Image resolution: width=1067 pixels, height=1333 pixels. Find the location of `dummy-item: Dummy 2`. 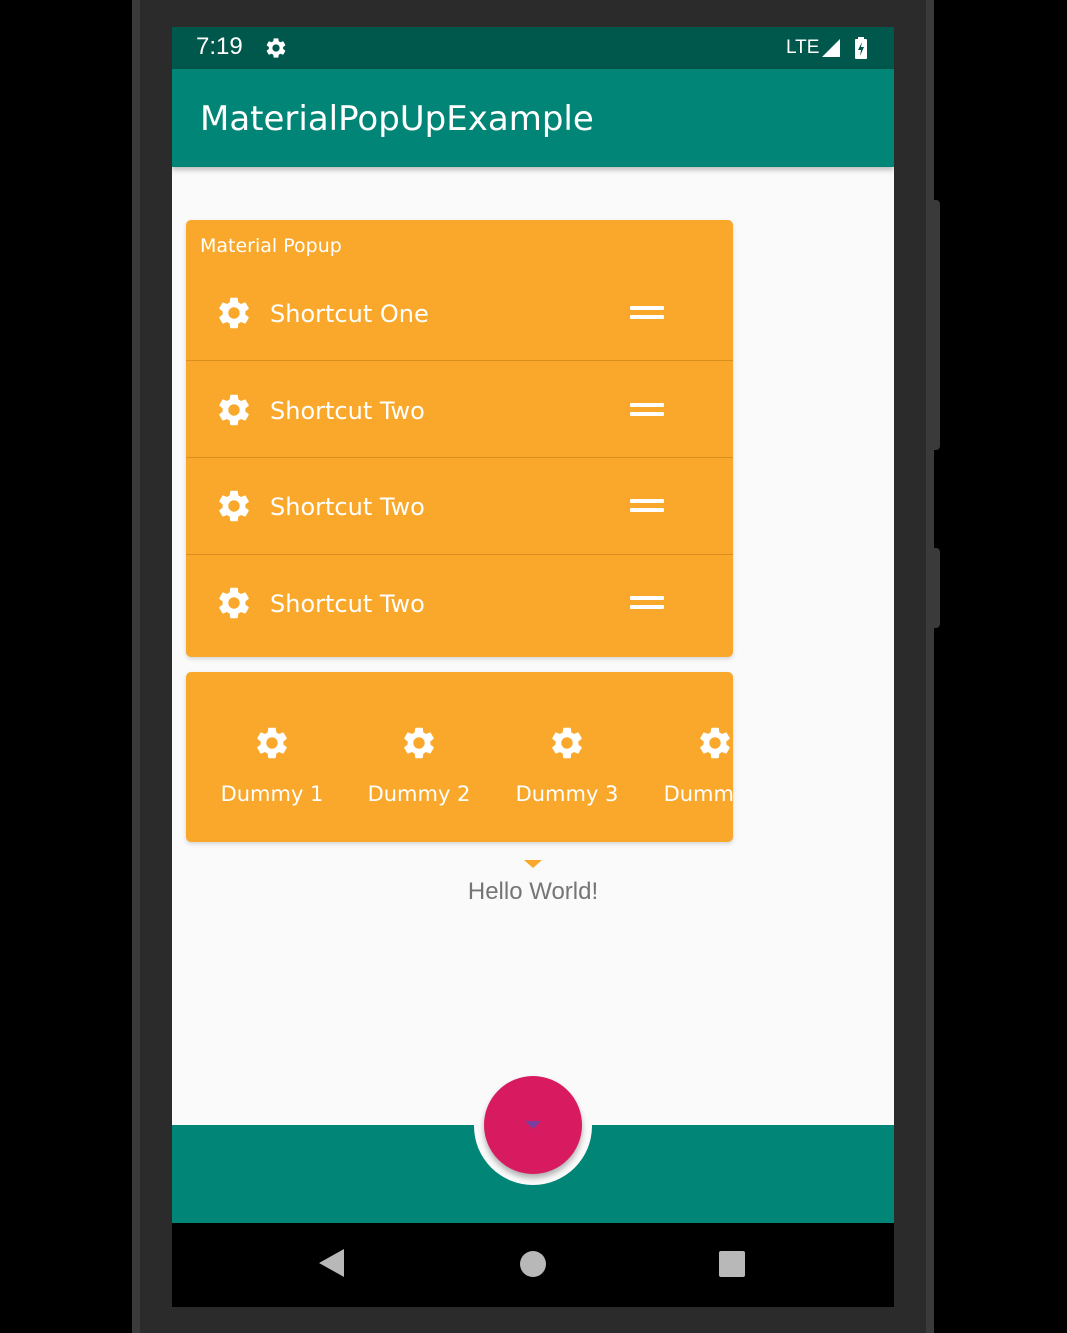

dummy-item: Dummy 2 is located at coordinates (419, 757).